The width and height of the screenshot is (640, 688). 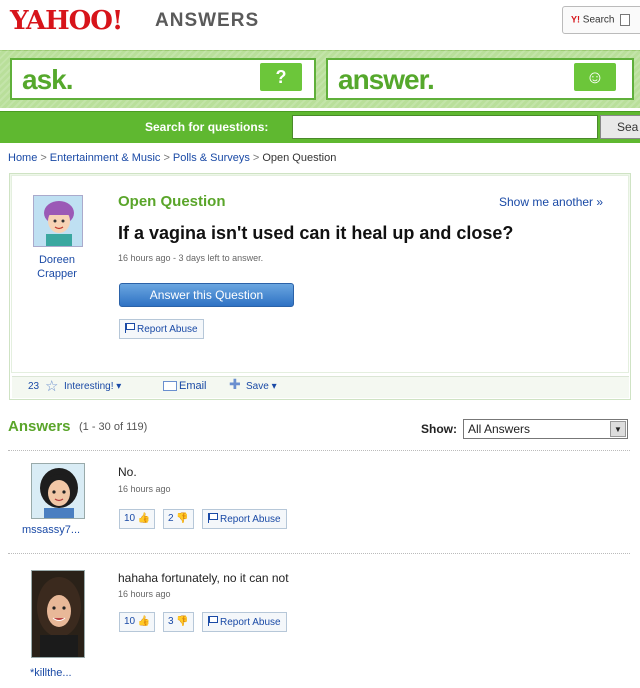 What do you see at coordinates (66, 21) in the screenshot?
I see `yahoo-logo: YAHOO!` at bounding box center [66, 21].